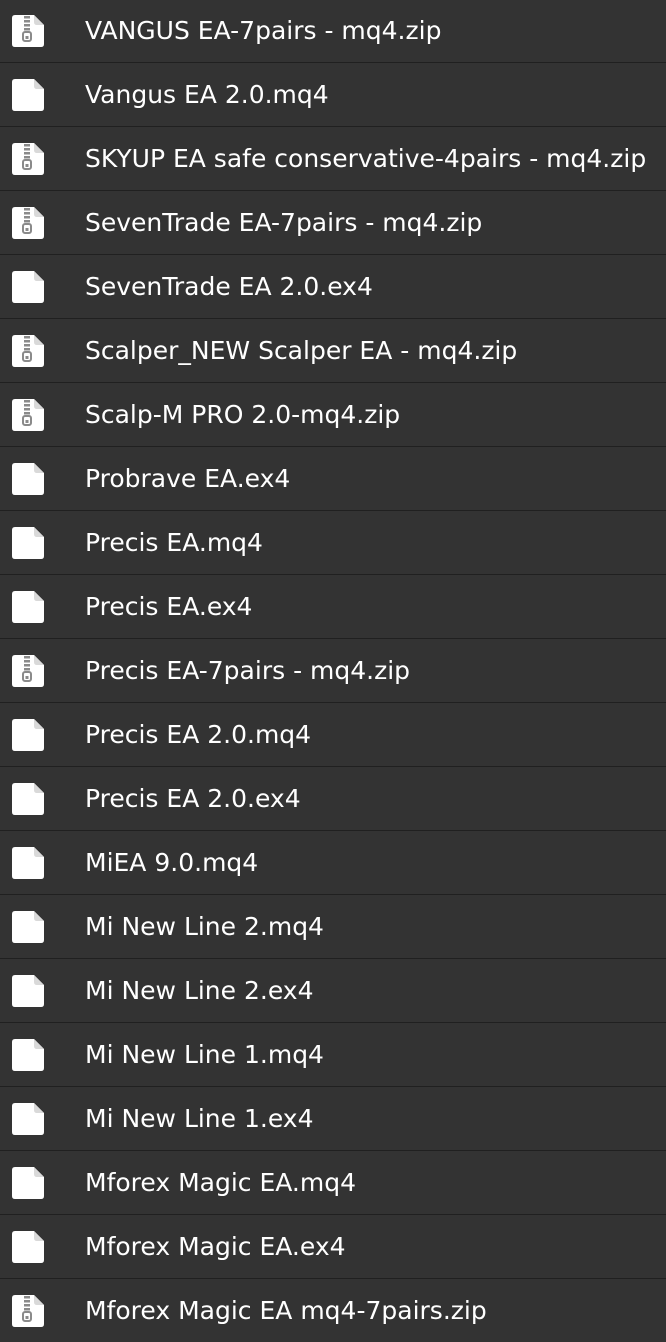 Image resolution: width=666 pixels, height=1342 pixels. I want to click on file-name: Precis EA-7pairs - mq4.zip, so click(371, 671).